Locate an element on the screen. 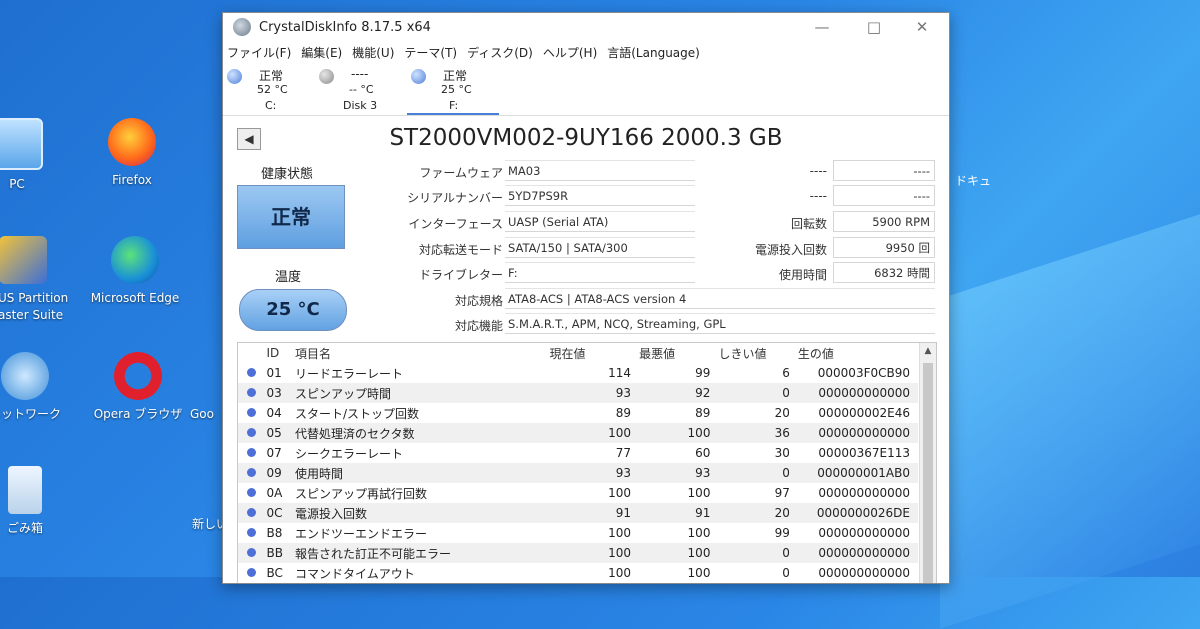  table-row: 04 スタート/ストップ回数 89 89 20 000000002E46 is located at coordinates (578, 413).